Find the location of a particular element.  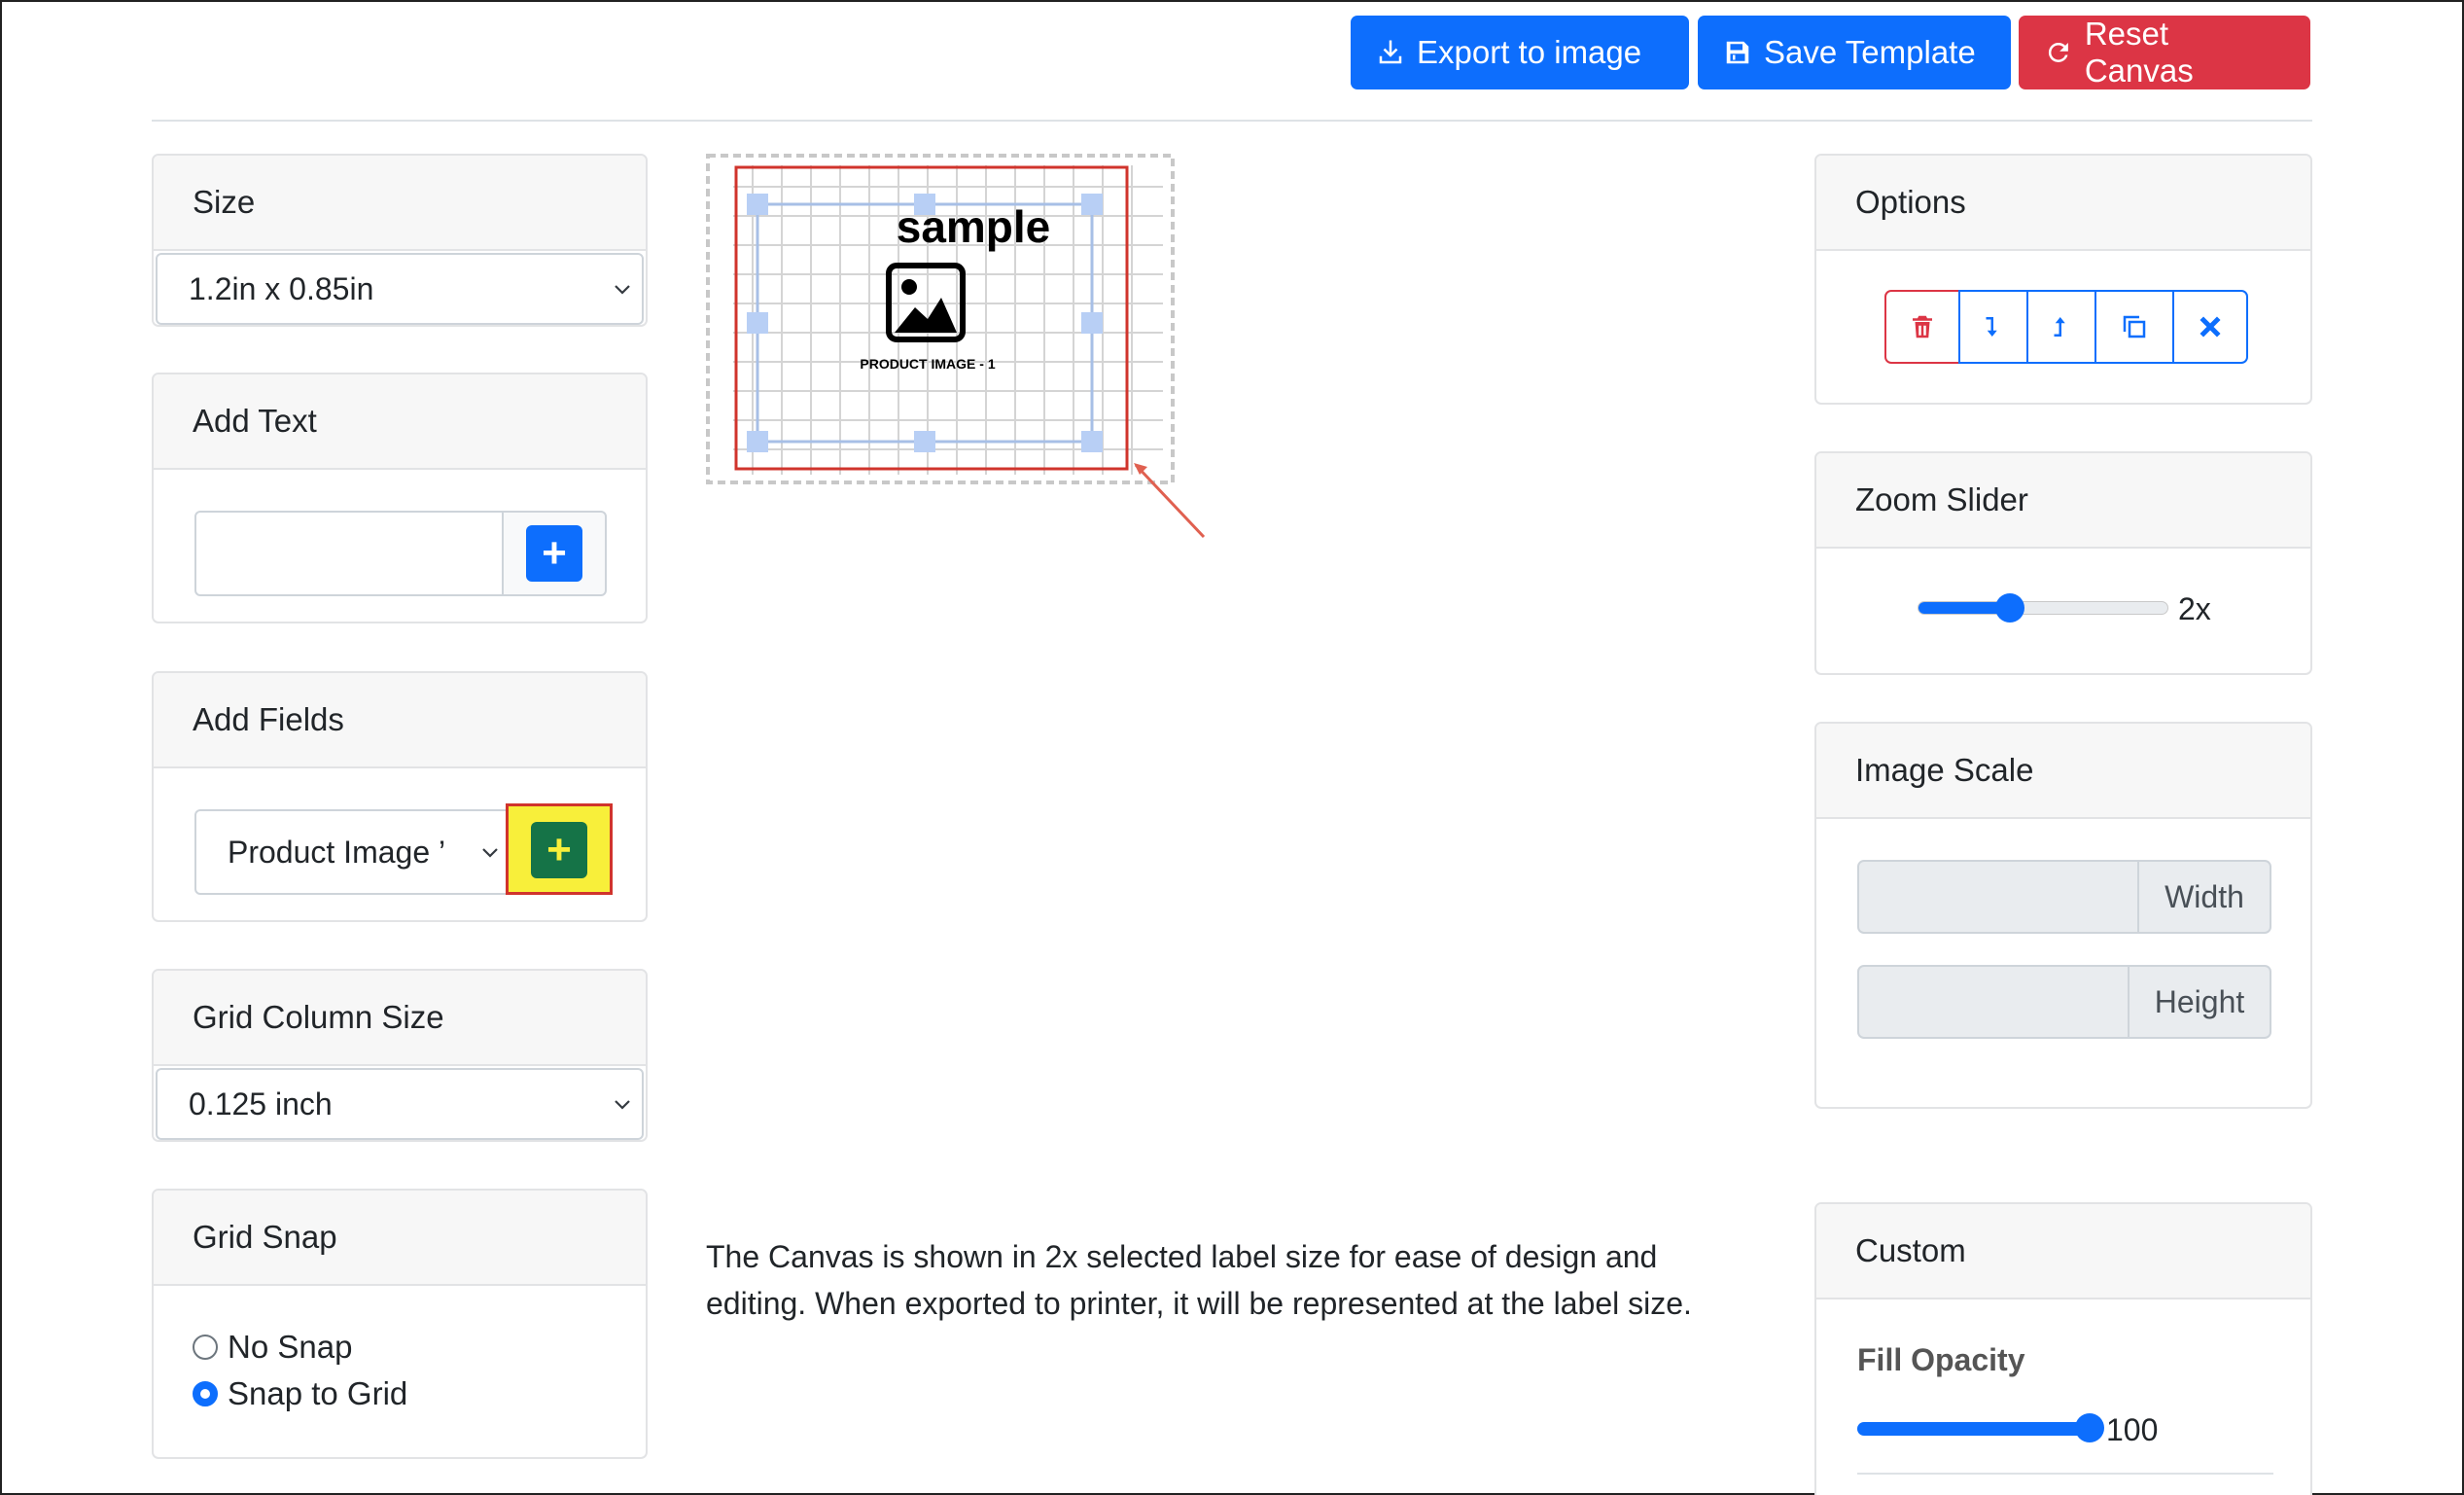

options-card: Options is located at coordinates (2063, 279).